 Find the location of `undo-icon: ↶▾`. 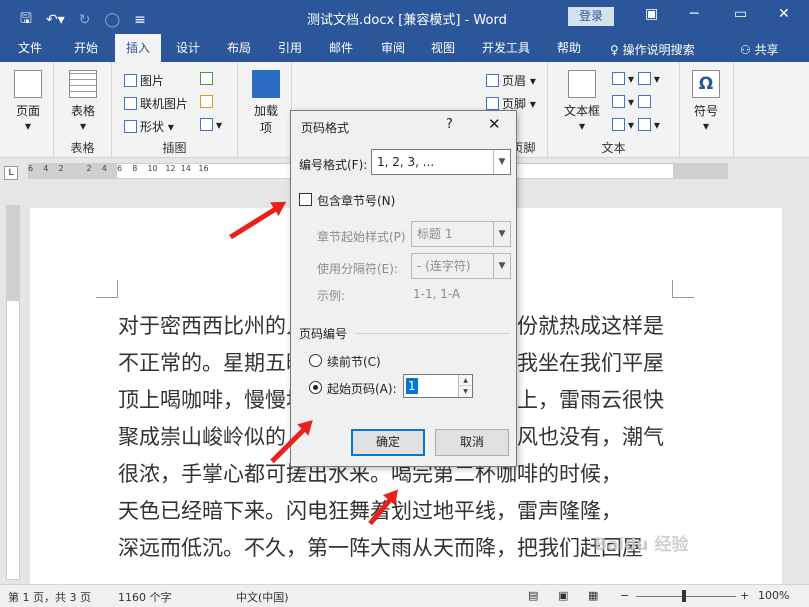

undo-icon: ↶▾ is located at coordinates (55, 20).